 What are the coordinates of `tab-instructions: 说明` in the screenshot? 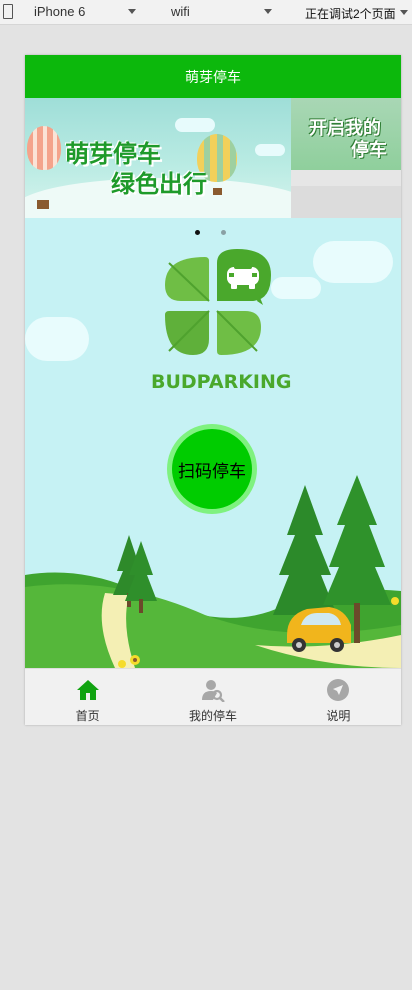 It's located at (338, 697).